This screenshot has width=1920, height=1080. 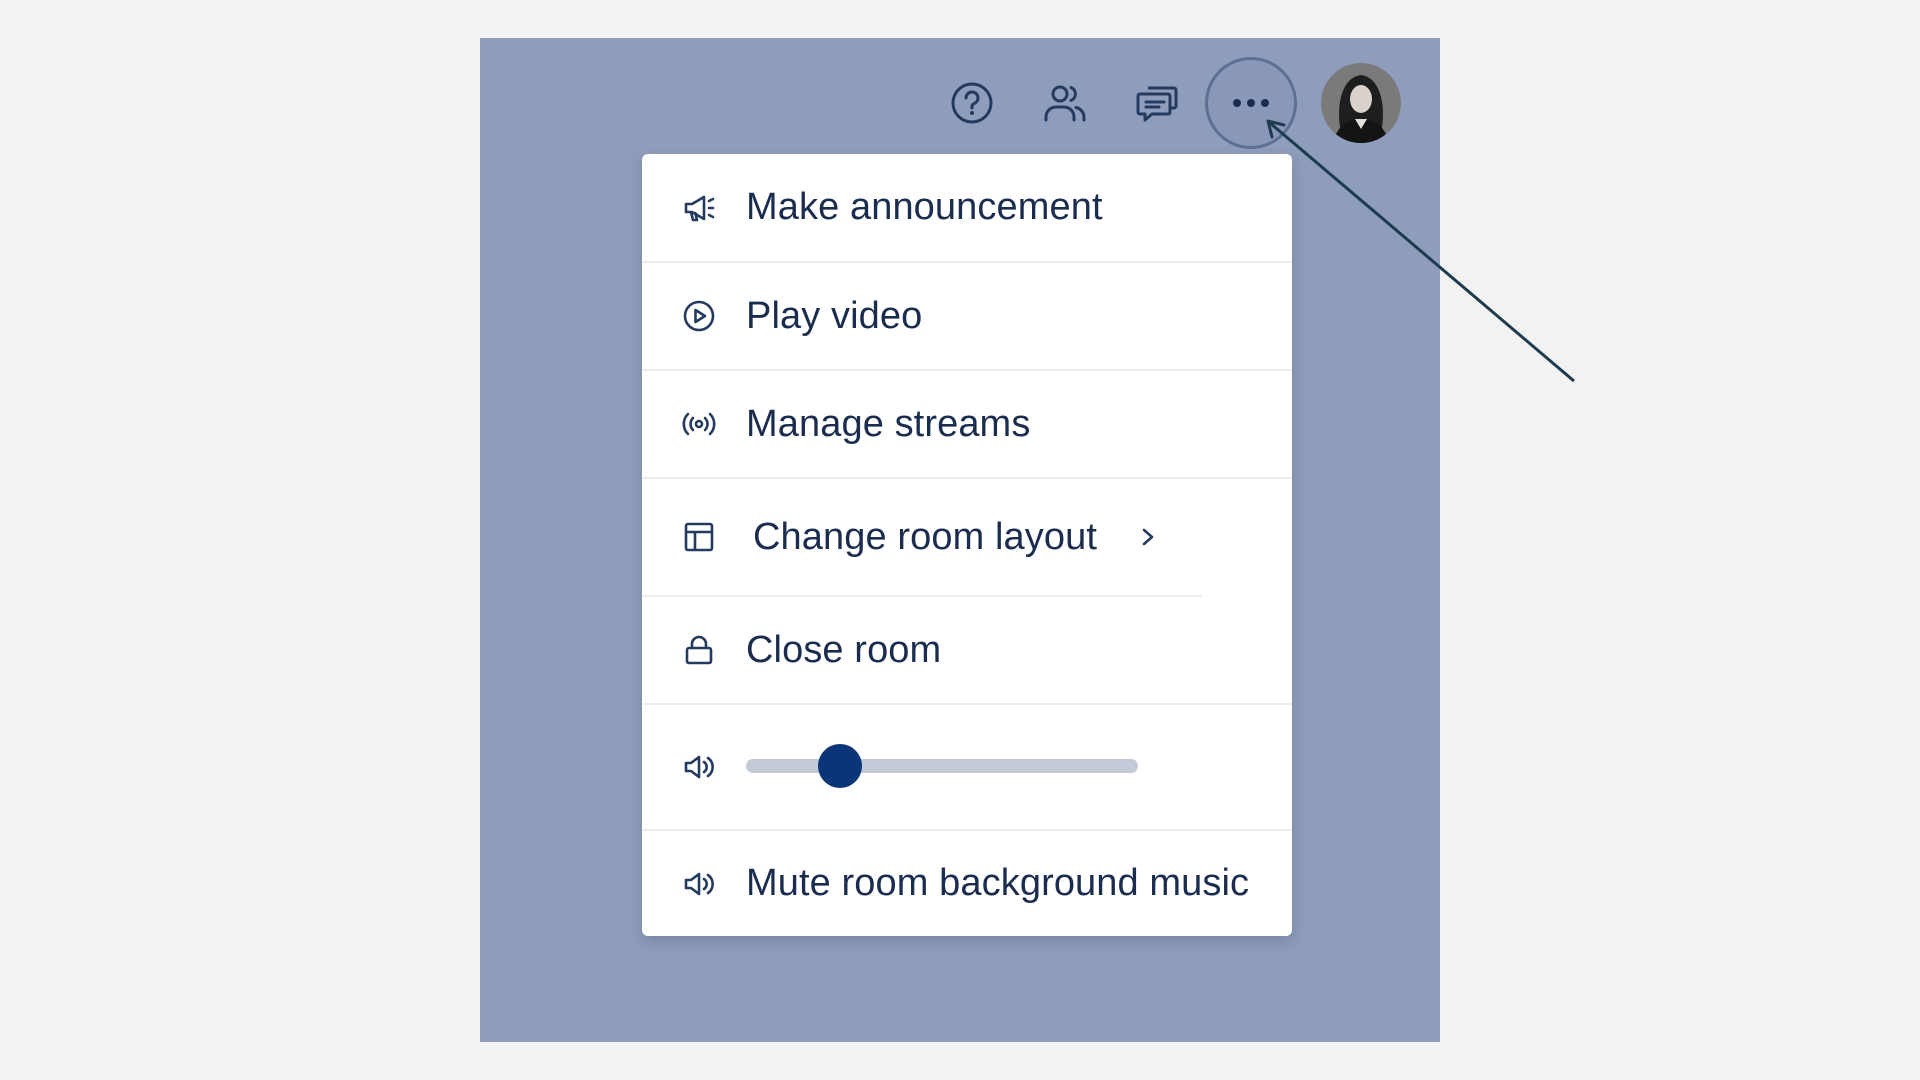 What do you see at coordinates (942, 766) in the screenshot?
I see `volume-slider` at bounding box center [942, 766].